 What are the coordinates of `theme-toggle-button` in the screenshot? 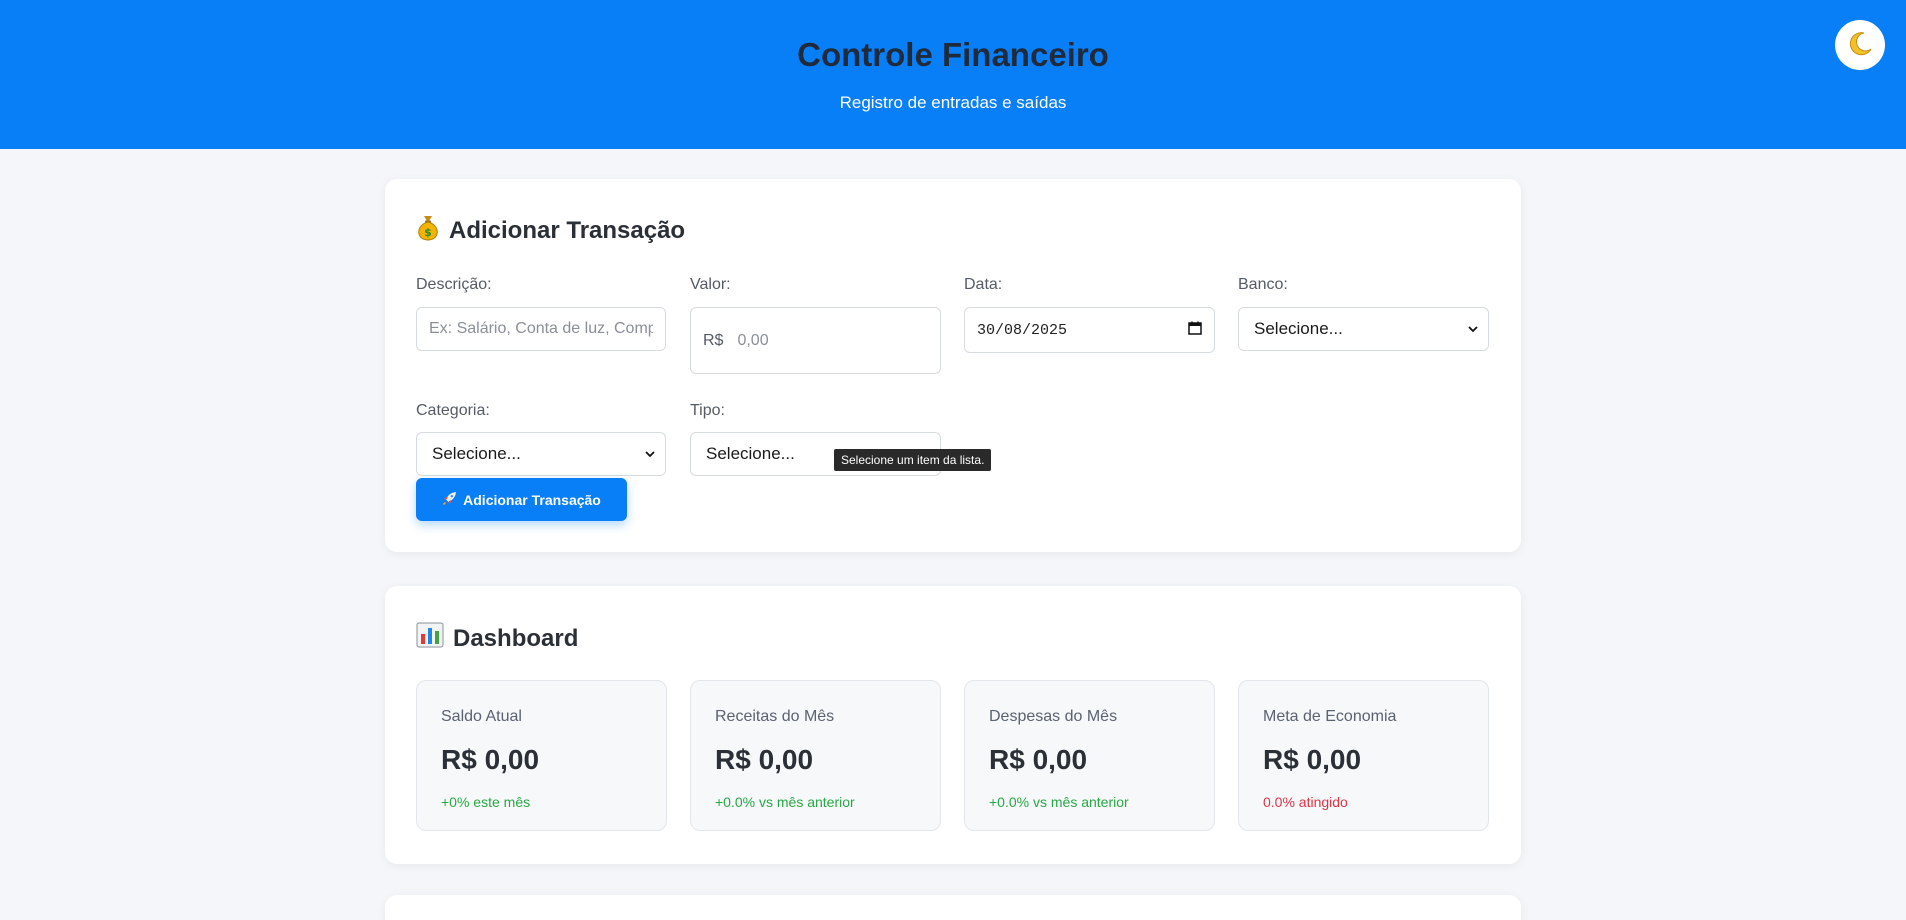 It's located at (1860, 45).